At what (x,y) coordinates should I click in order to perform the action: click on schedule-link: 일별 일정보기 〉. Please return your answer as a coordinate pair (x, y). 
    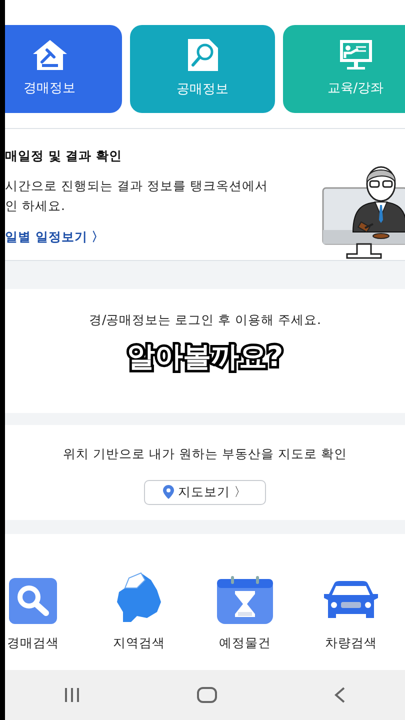
    Looking at the image, I should click on (55, 237).